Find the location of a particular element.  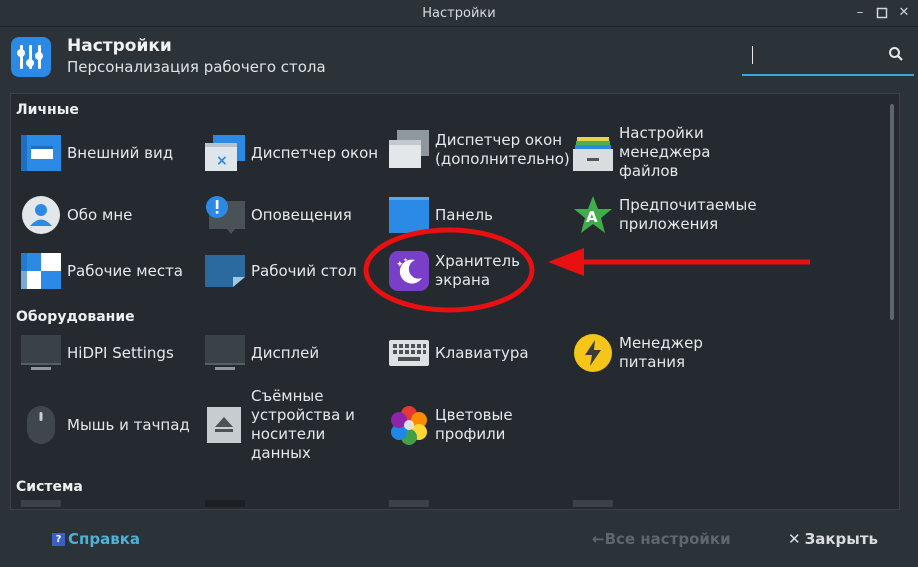

all-settings-button: ←Все настройки is located at coordinates (661, 539).